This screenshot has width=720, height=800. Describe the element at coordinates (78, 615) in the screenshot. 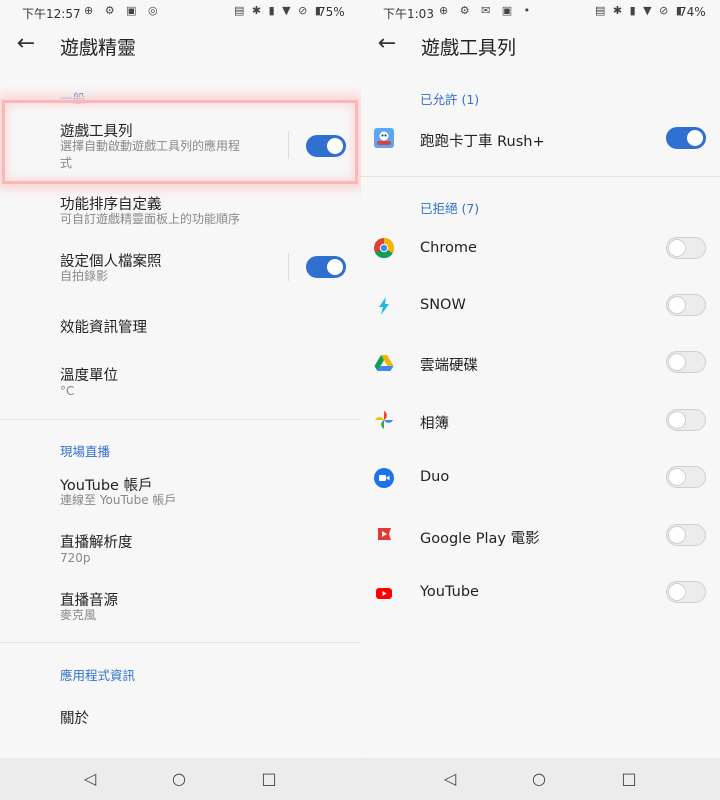

I see `setting-subtitle: 麥克風` at that location.